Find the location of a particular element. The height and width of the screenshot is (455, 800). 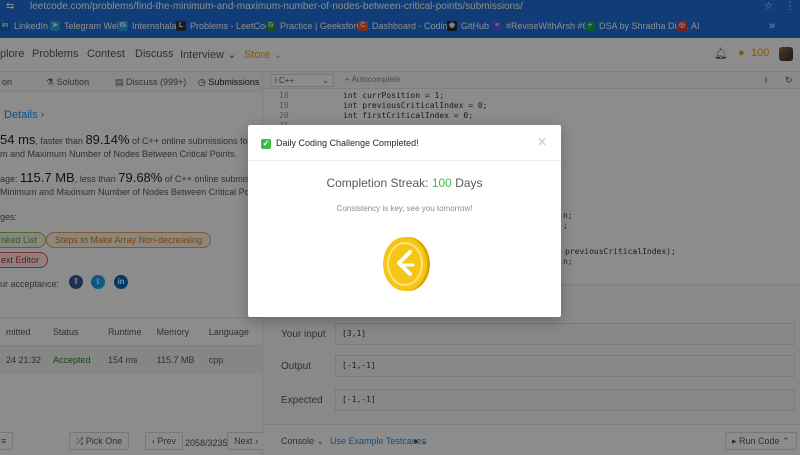

consistency-message: Consistency is key, see you tomorrow! is located at coordinates (404, 208).